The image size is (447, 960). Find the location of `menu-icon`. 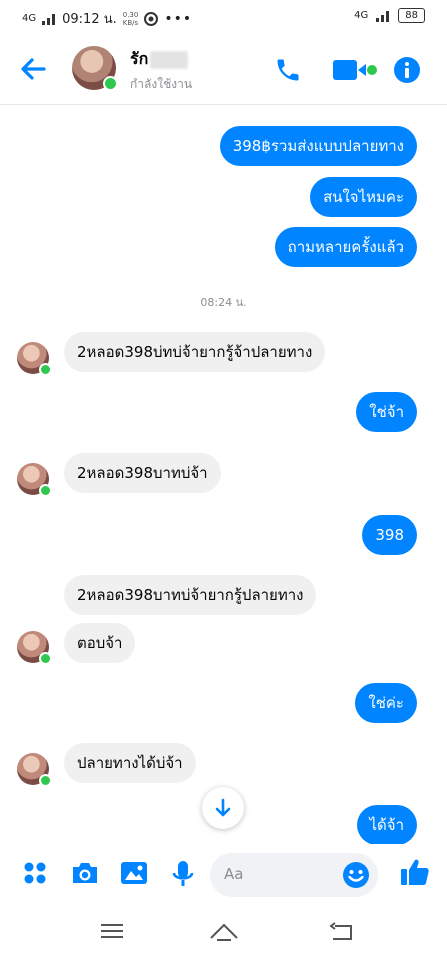

menu-icon is located at coordinates (112, 931).